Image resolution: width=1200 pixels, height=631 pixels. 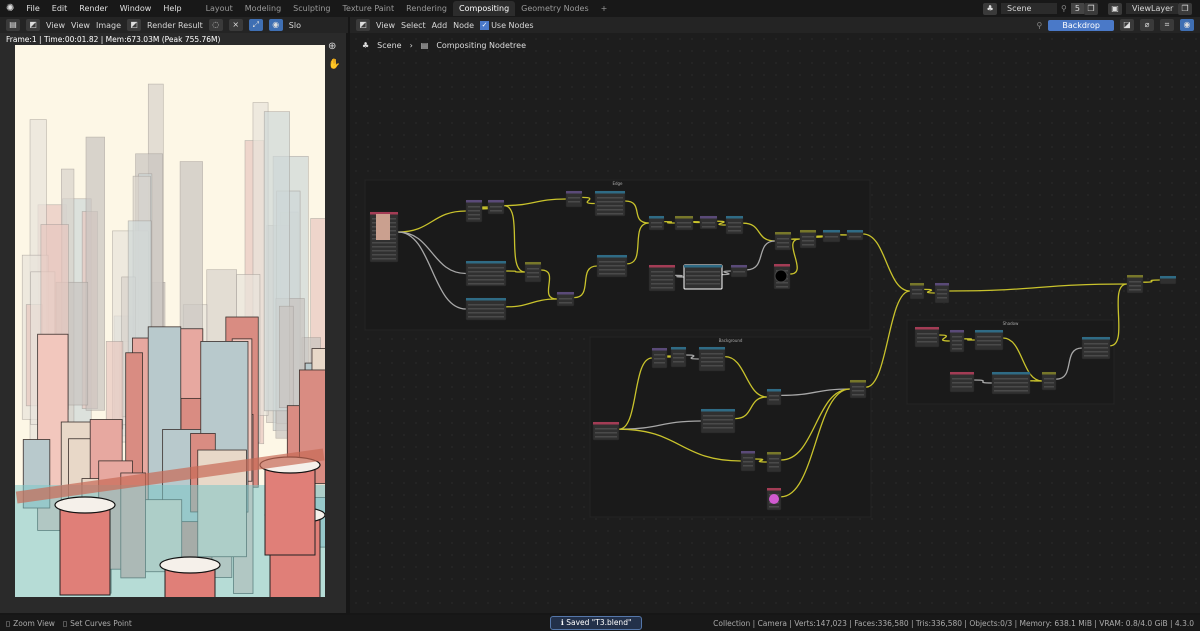 I want to click on menu-edit: Edit, so click(x=60, y=8).